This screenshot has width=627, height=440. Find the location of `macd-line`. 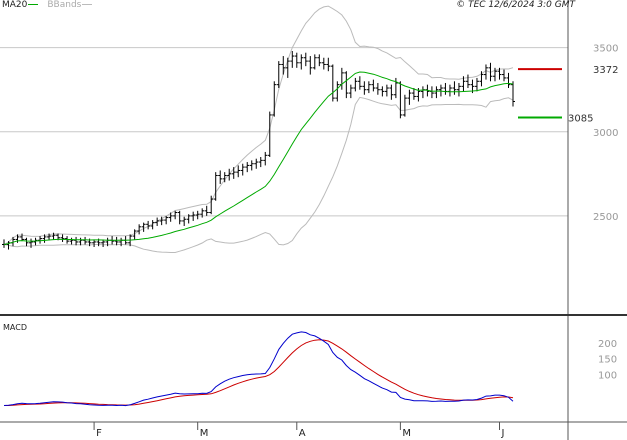

macd-line is located at coordinates (258, 369).